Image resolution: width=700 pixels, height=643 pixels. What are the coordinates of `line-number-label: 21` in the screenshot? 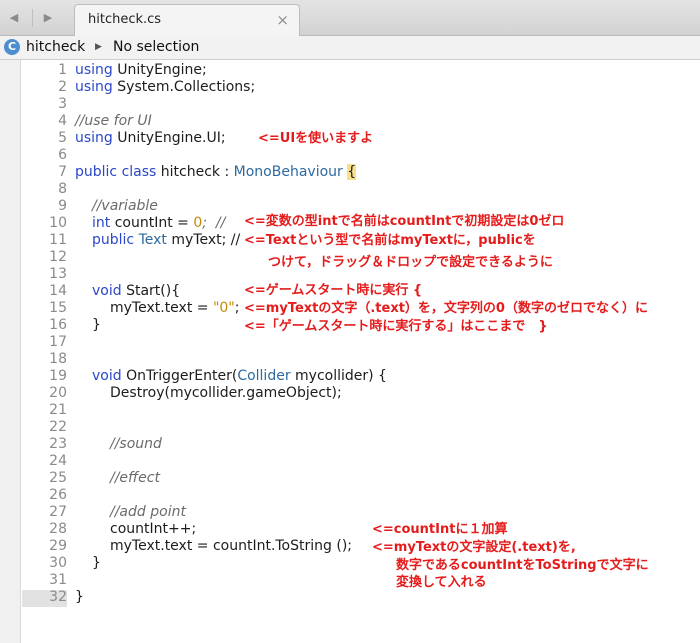 It's located at (58, 410).